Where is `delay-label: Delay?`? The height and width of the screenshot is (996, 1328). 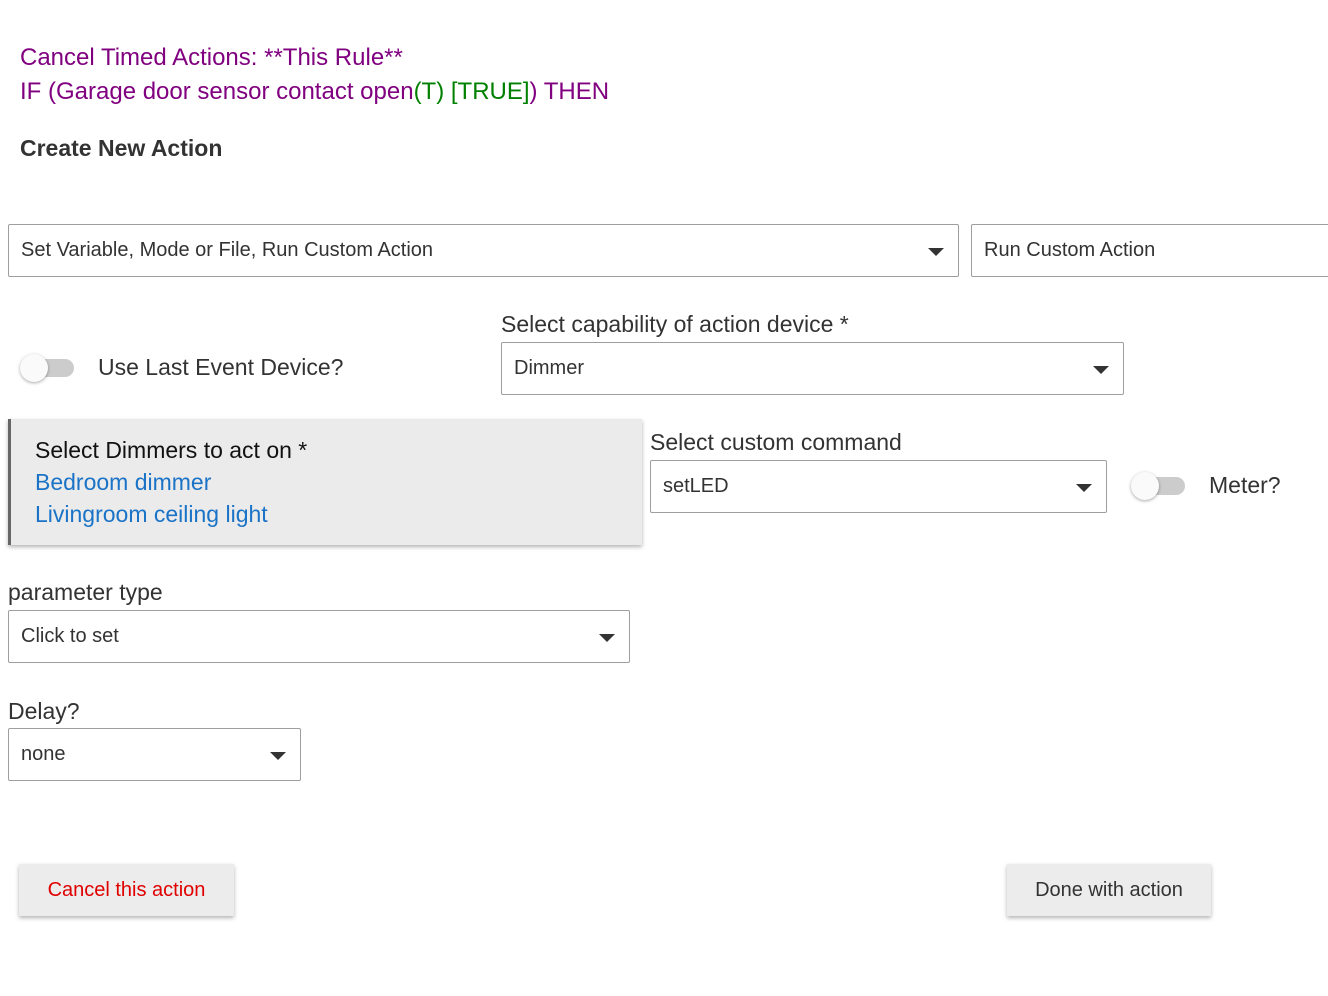
delay-label: Delay? is located at coordinates (44, 711).